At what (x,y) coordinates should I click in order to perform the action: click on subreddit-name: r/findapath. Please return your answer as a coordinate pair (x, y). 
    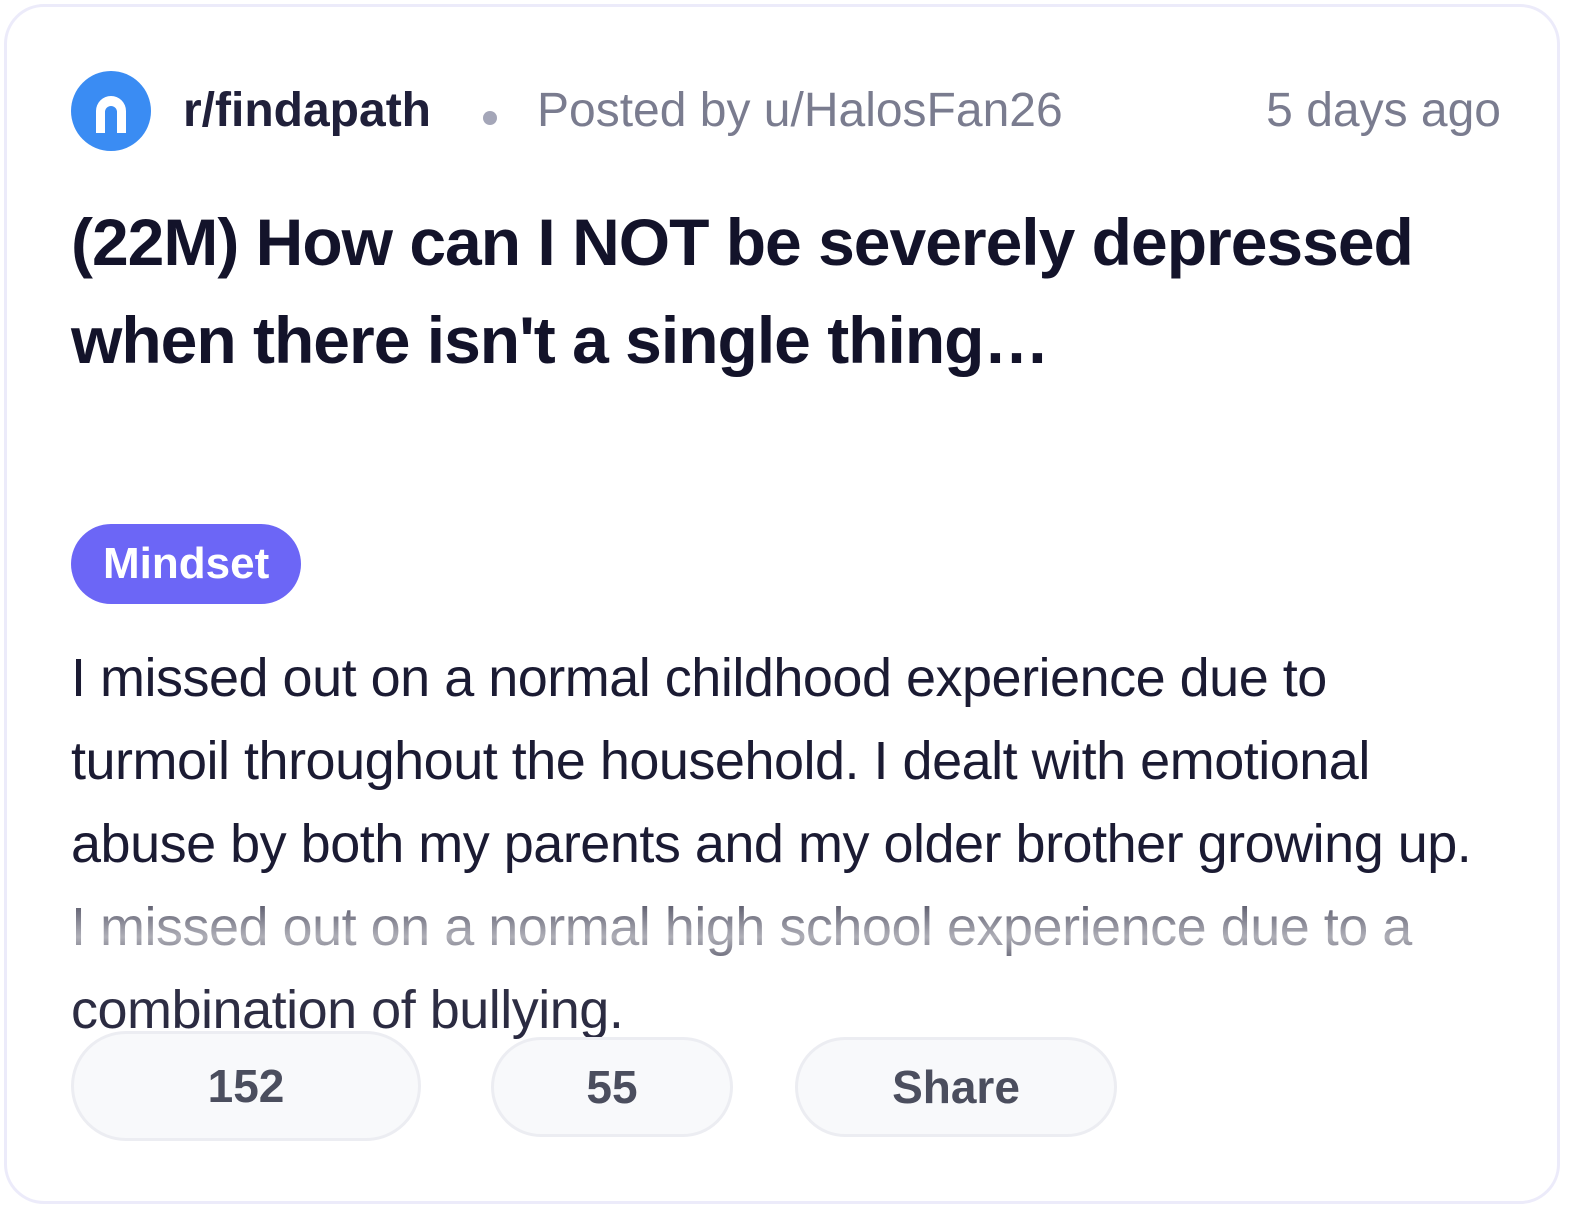
    Looking at the image, I should click on (307, 111).